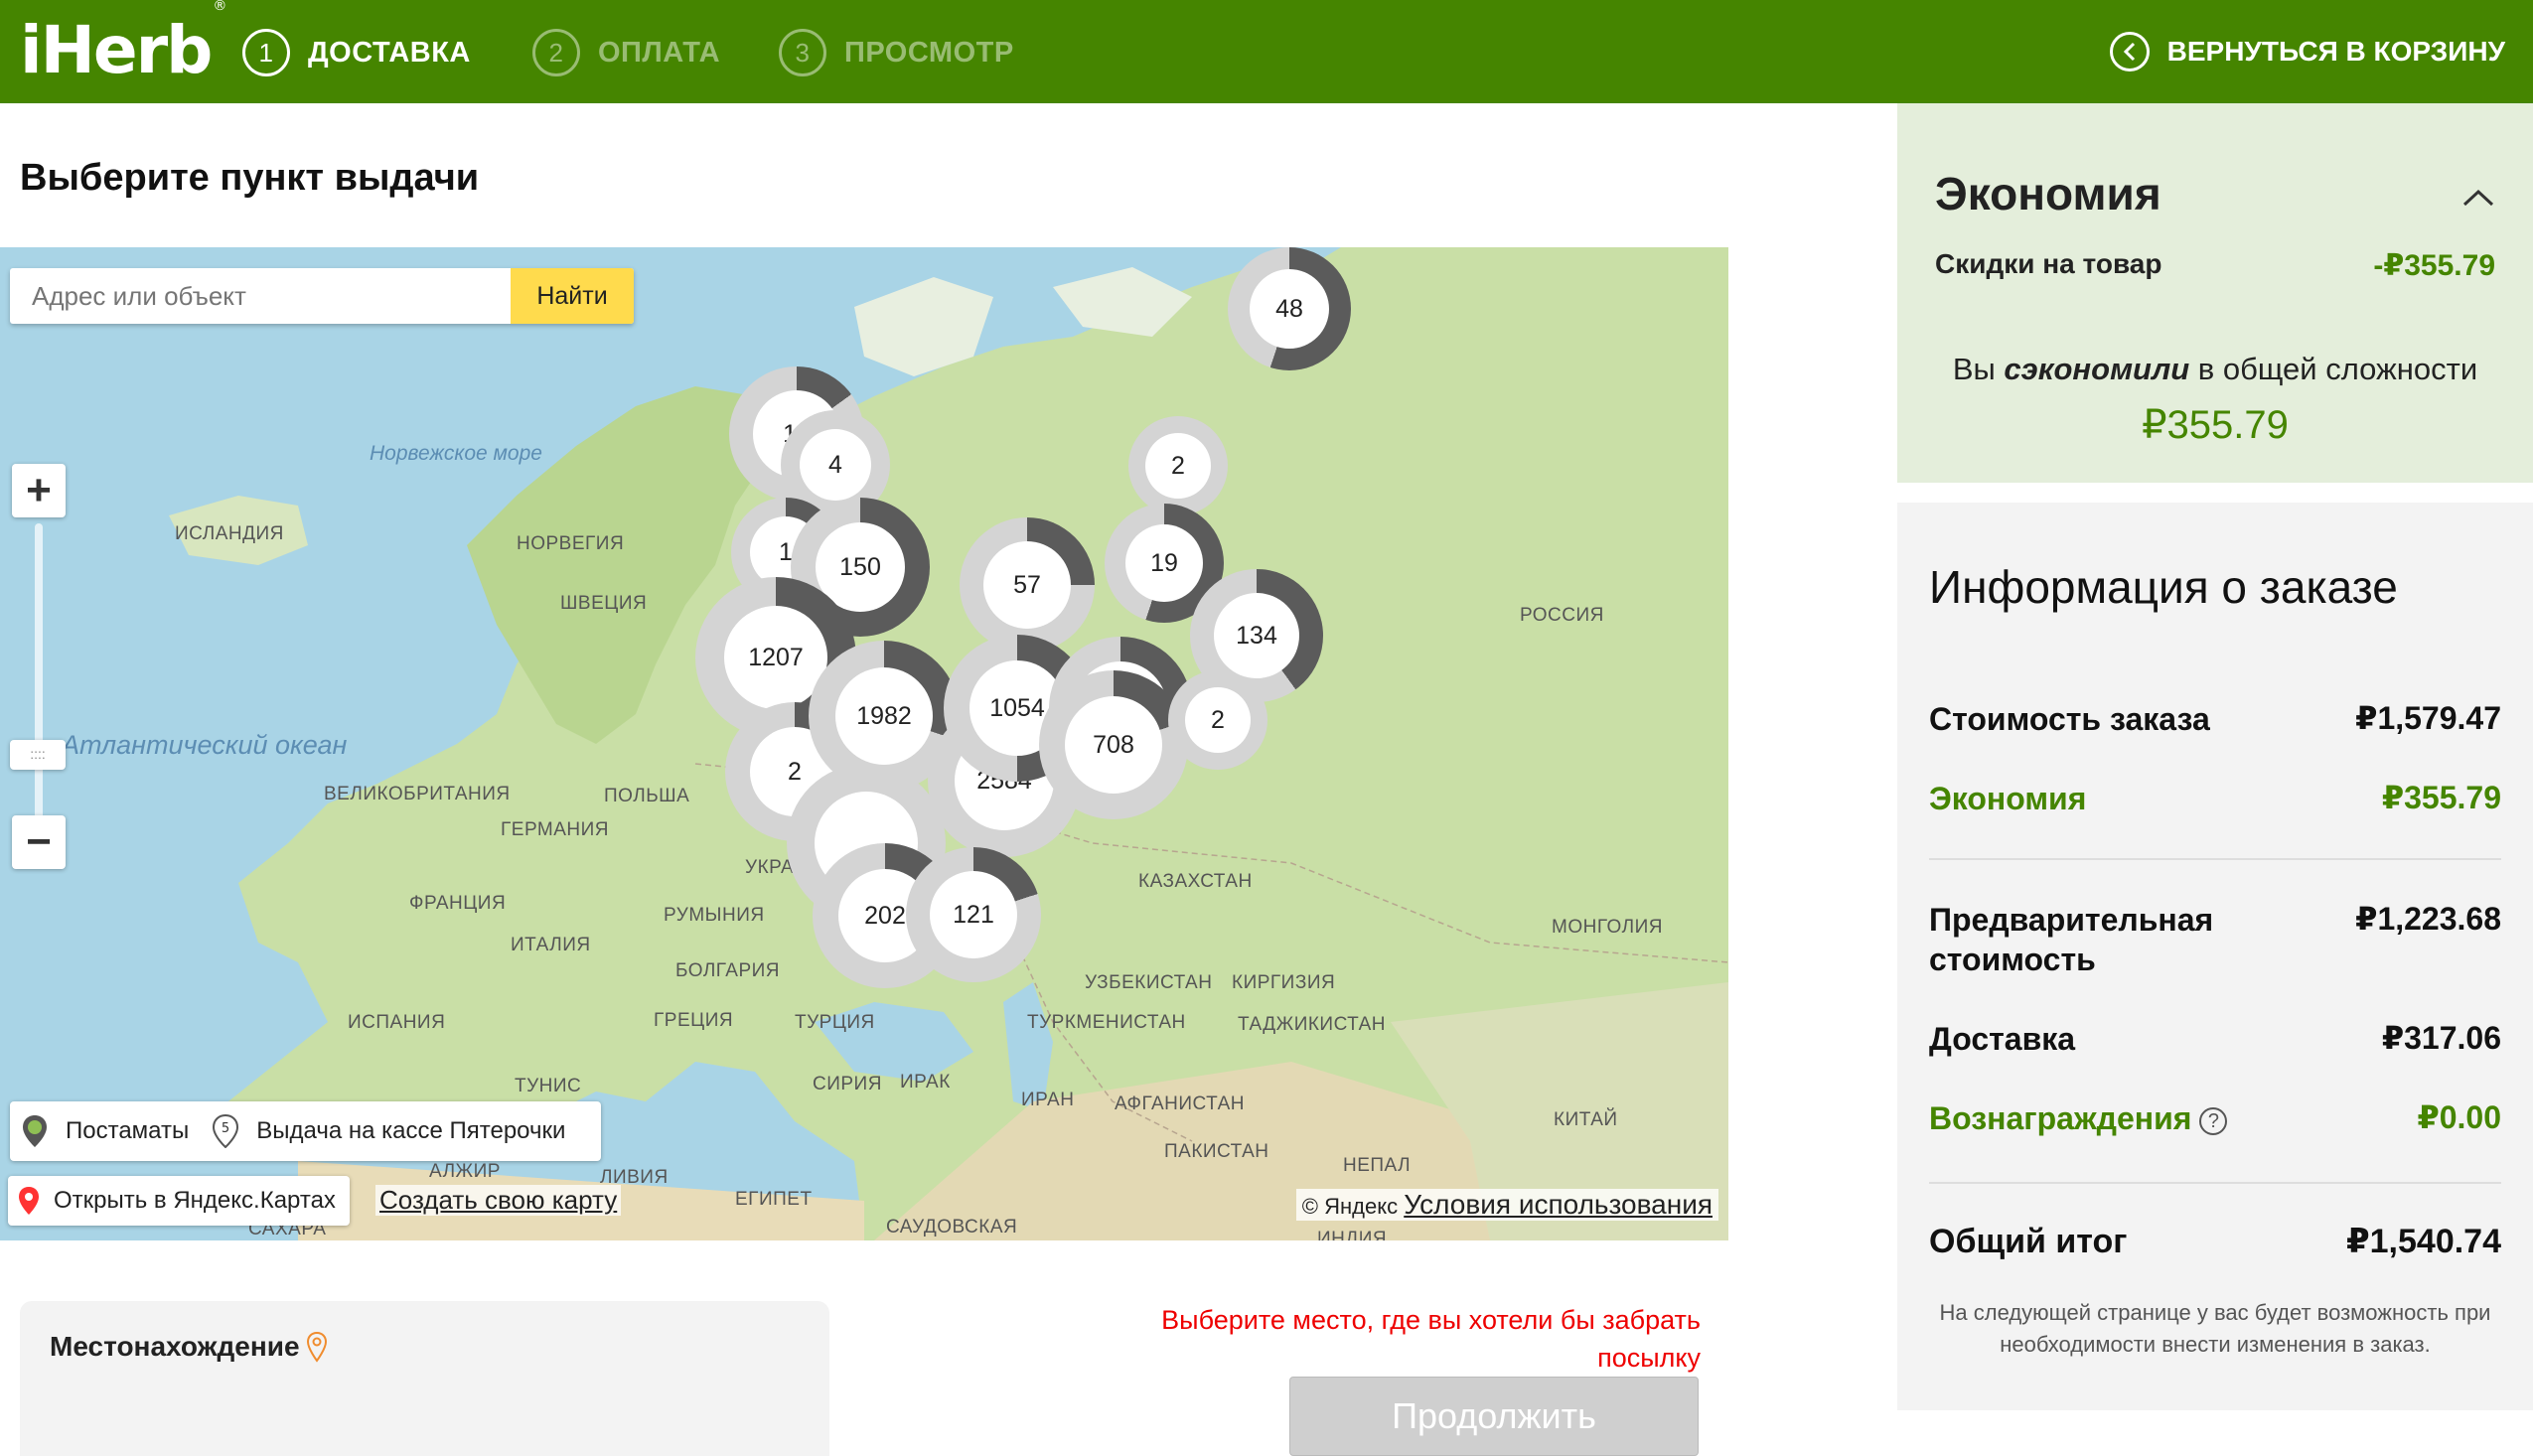  I want to click on step-number: 1, so click(266, 52).